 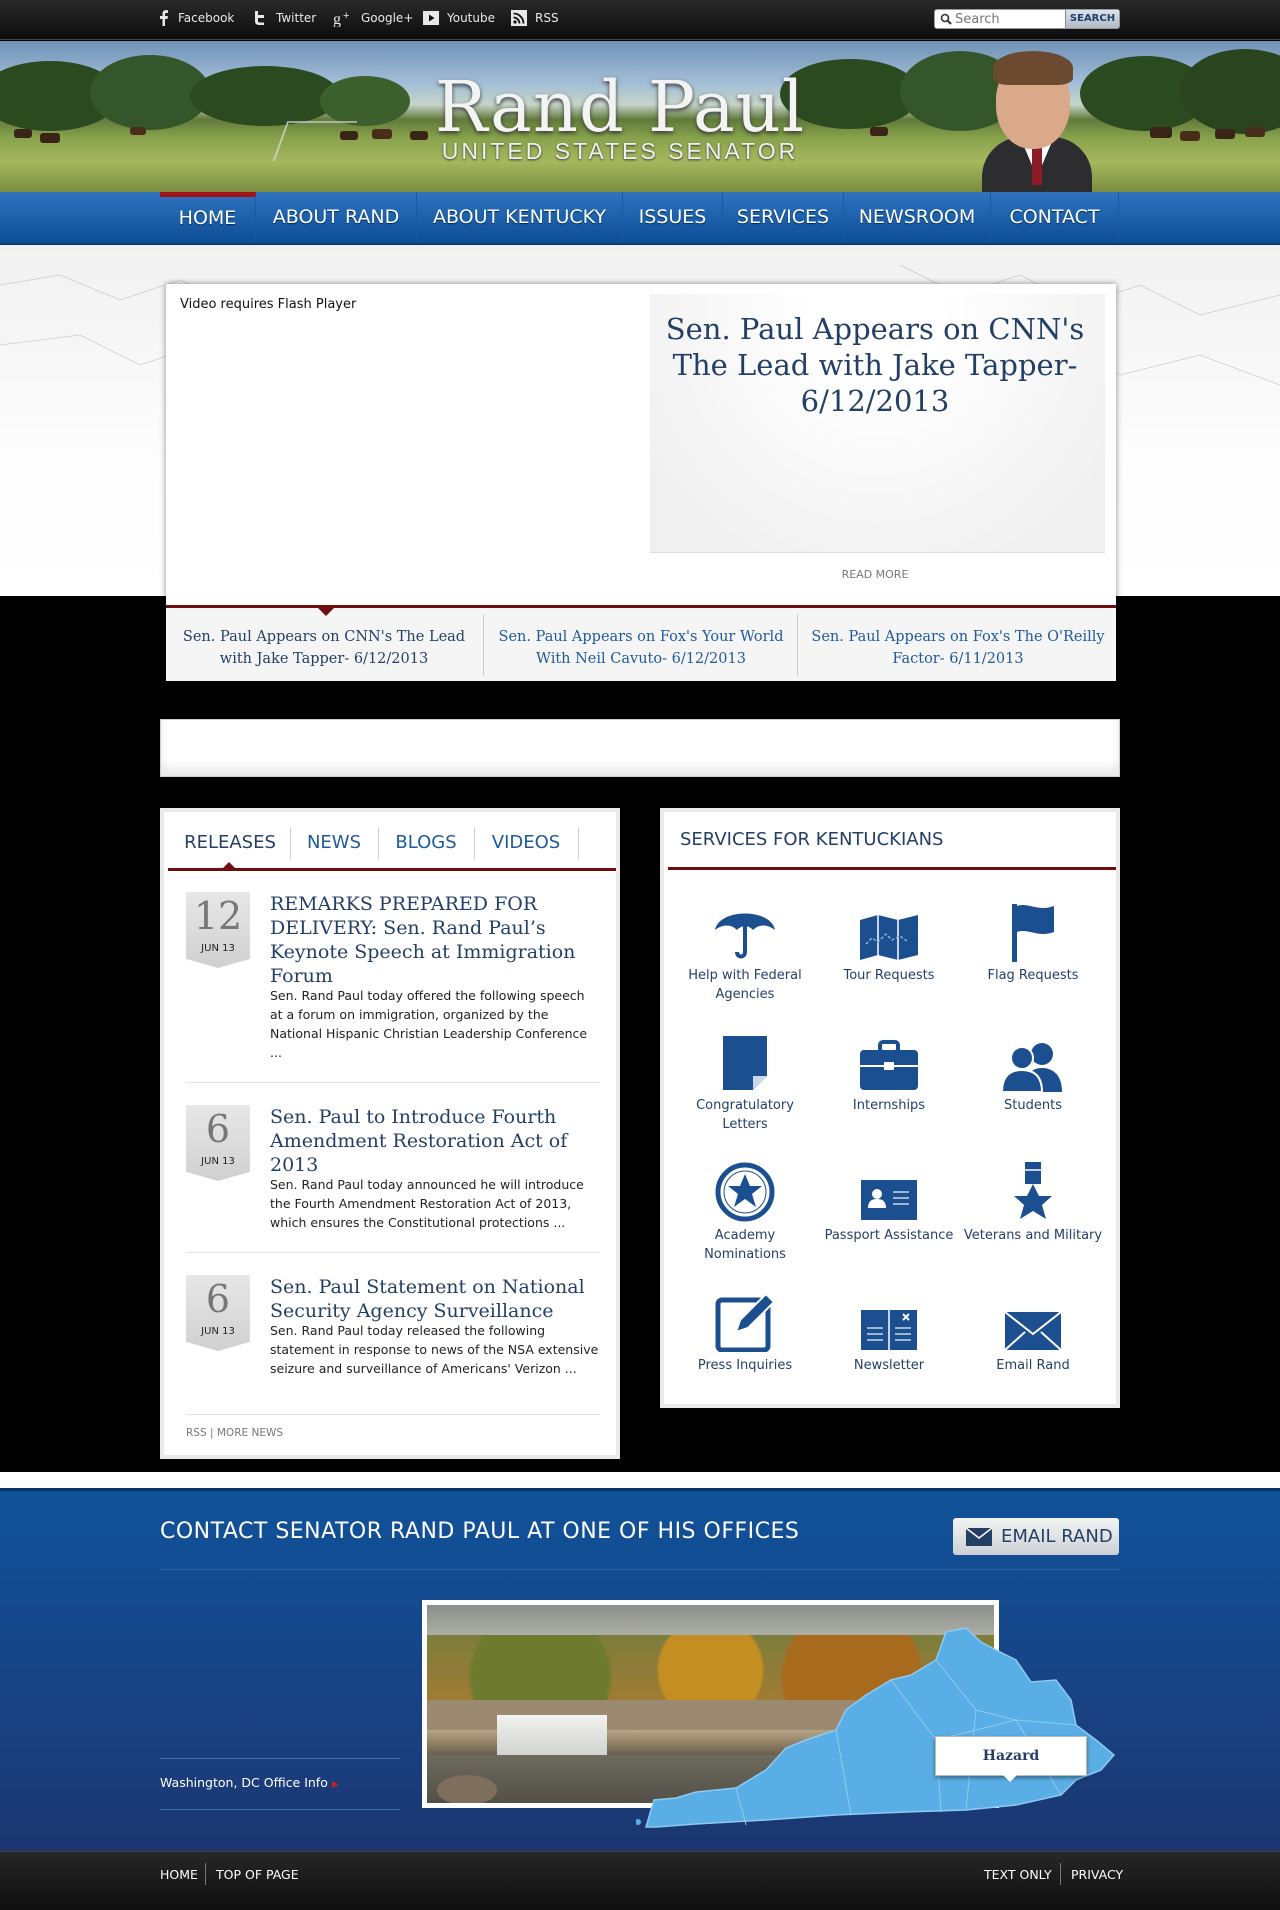 What do you see at coordinates (519, 18) in the screenshot?
I see `rss-icon` at bounding box center [519, 18].